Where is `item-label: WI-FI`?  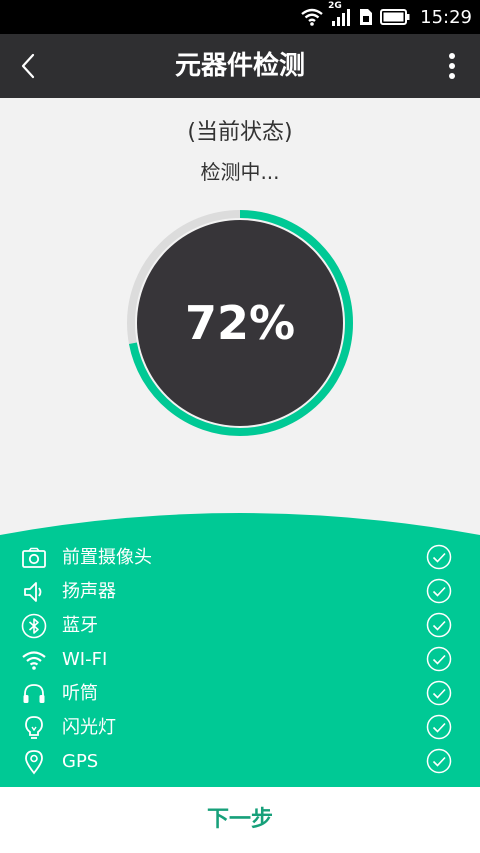
item-label: WI-FI is located at coordinates (85, 659).